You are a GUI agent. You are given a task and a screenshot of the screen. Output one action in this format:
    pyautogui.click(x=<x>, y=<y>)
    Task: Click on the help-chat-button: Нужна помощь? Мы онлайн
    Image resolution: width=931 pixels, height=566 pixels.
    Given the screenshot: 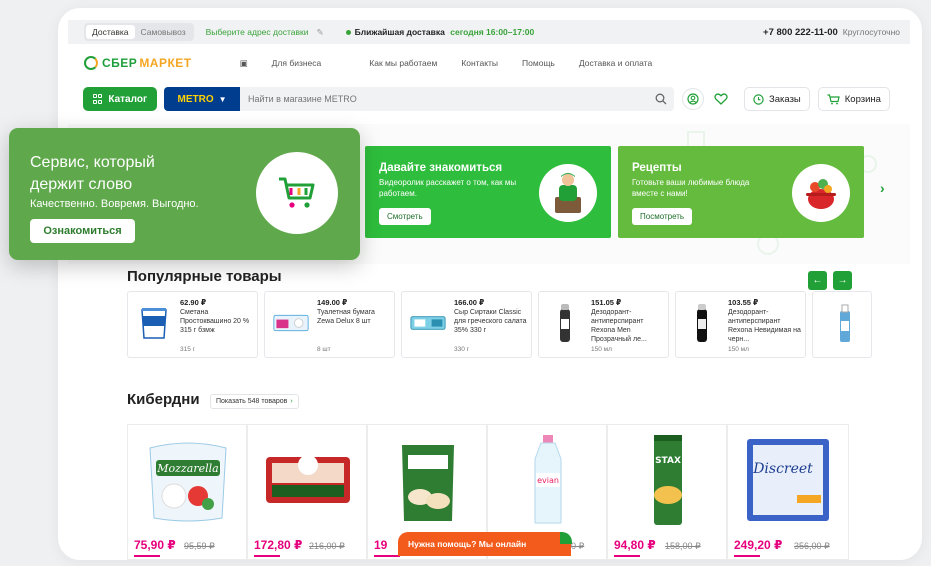 What is the action you would take?
    pyautogui.click(x=484, y=544)
    